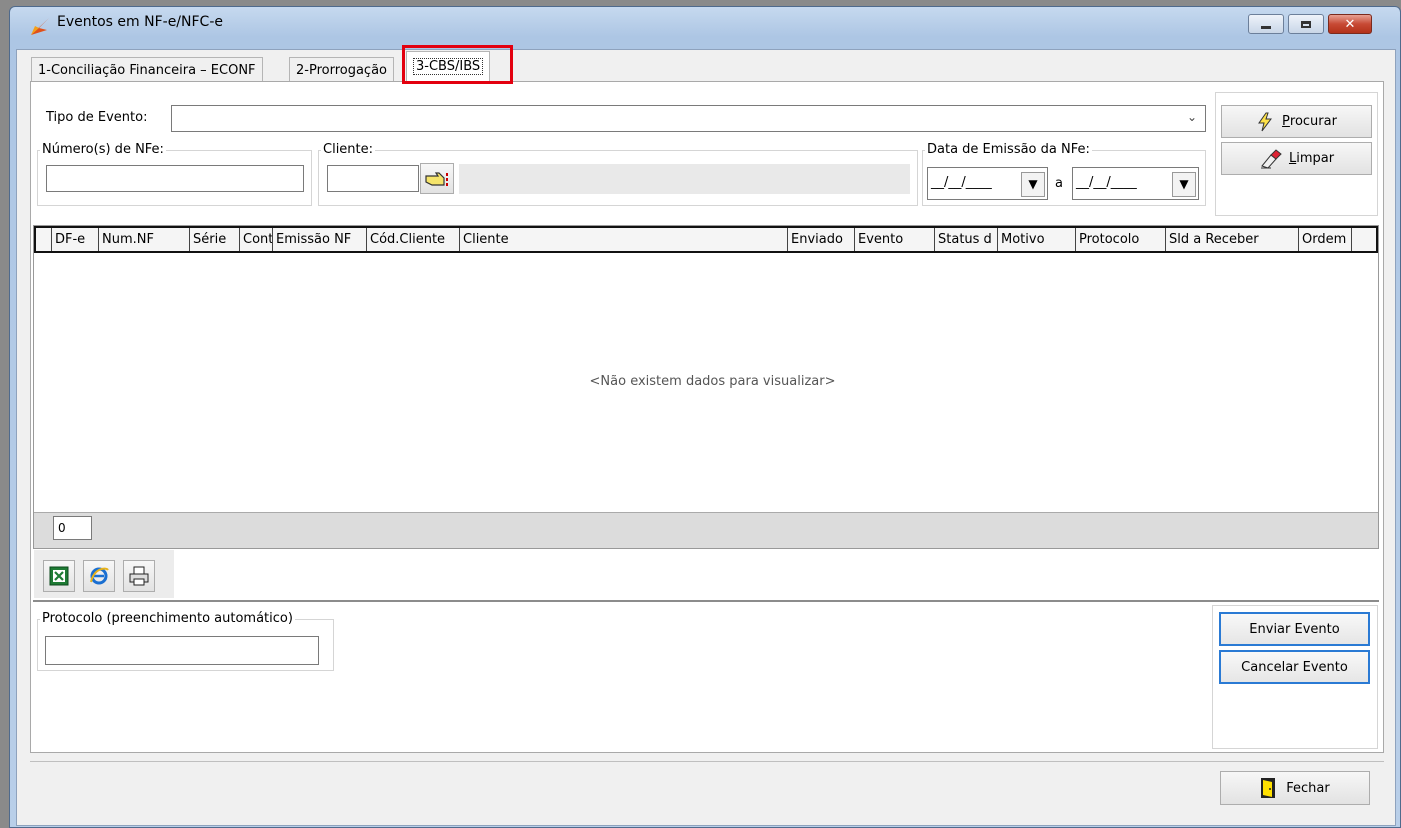 The width and height of the screenshot is (1401, 828). What do you see at coordinates (75, 239) in the screenshot?
I see `grid-column-header: DF-e` at bounding box center [75, 239].